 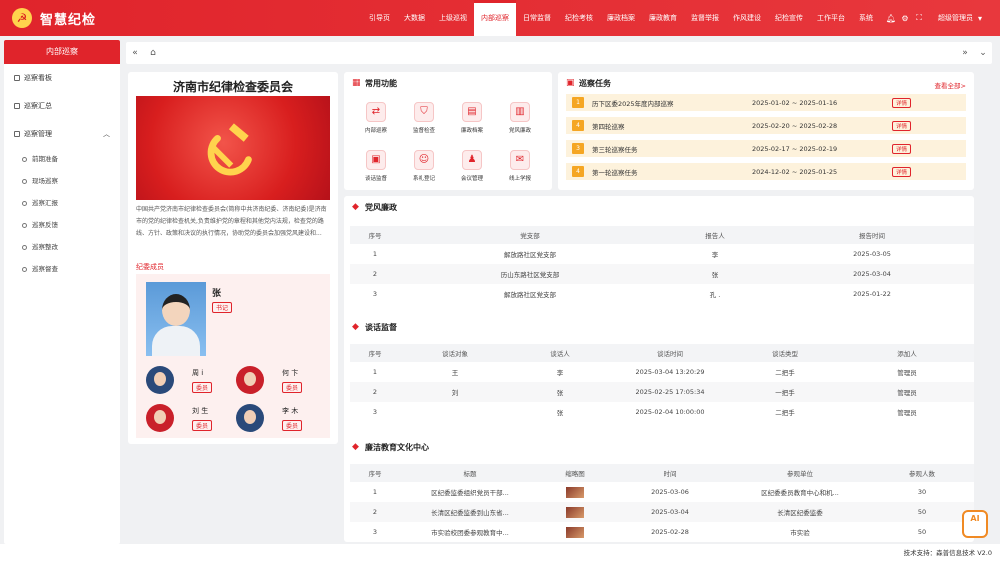 I want to click on ai-label: AI, so click(x=975, y=518).